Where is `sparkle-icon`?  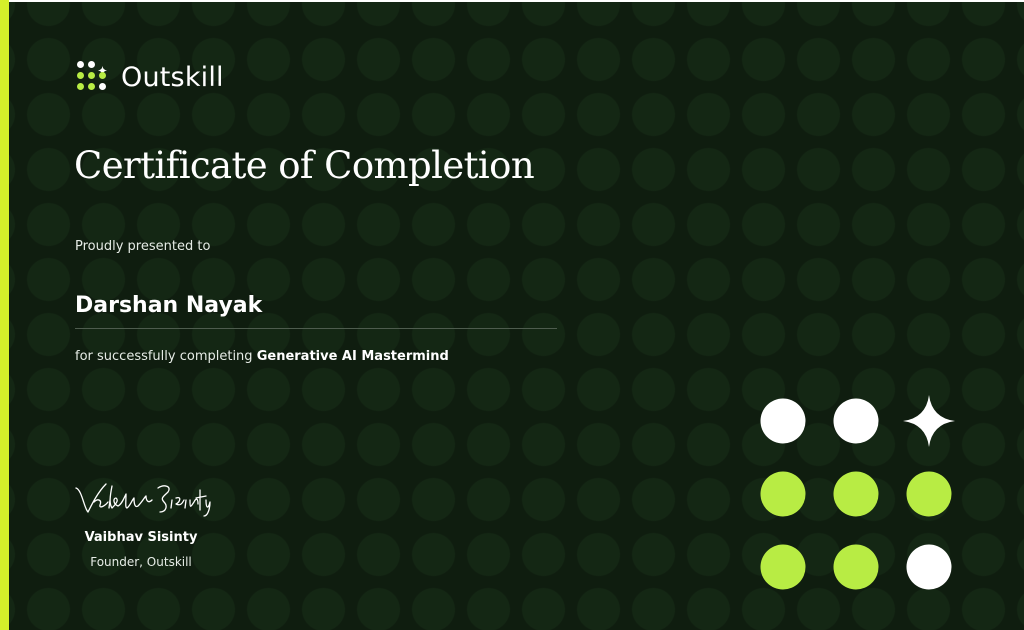
sparkle-icon is located at coordinates (929, 421).